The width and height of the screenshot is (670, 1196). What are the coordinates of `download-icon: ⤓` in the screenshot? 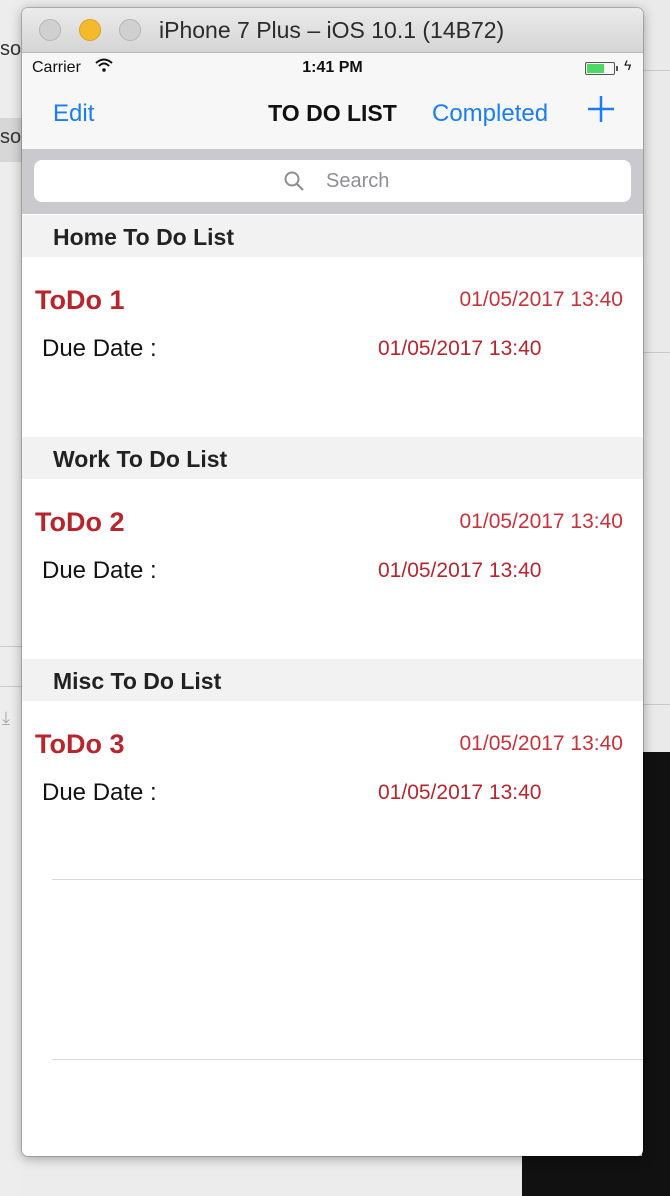 It's located at (6, 718).